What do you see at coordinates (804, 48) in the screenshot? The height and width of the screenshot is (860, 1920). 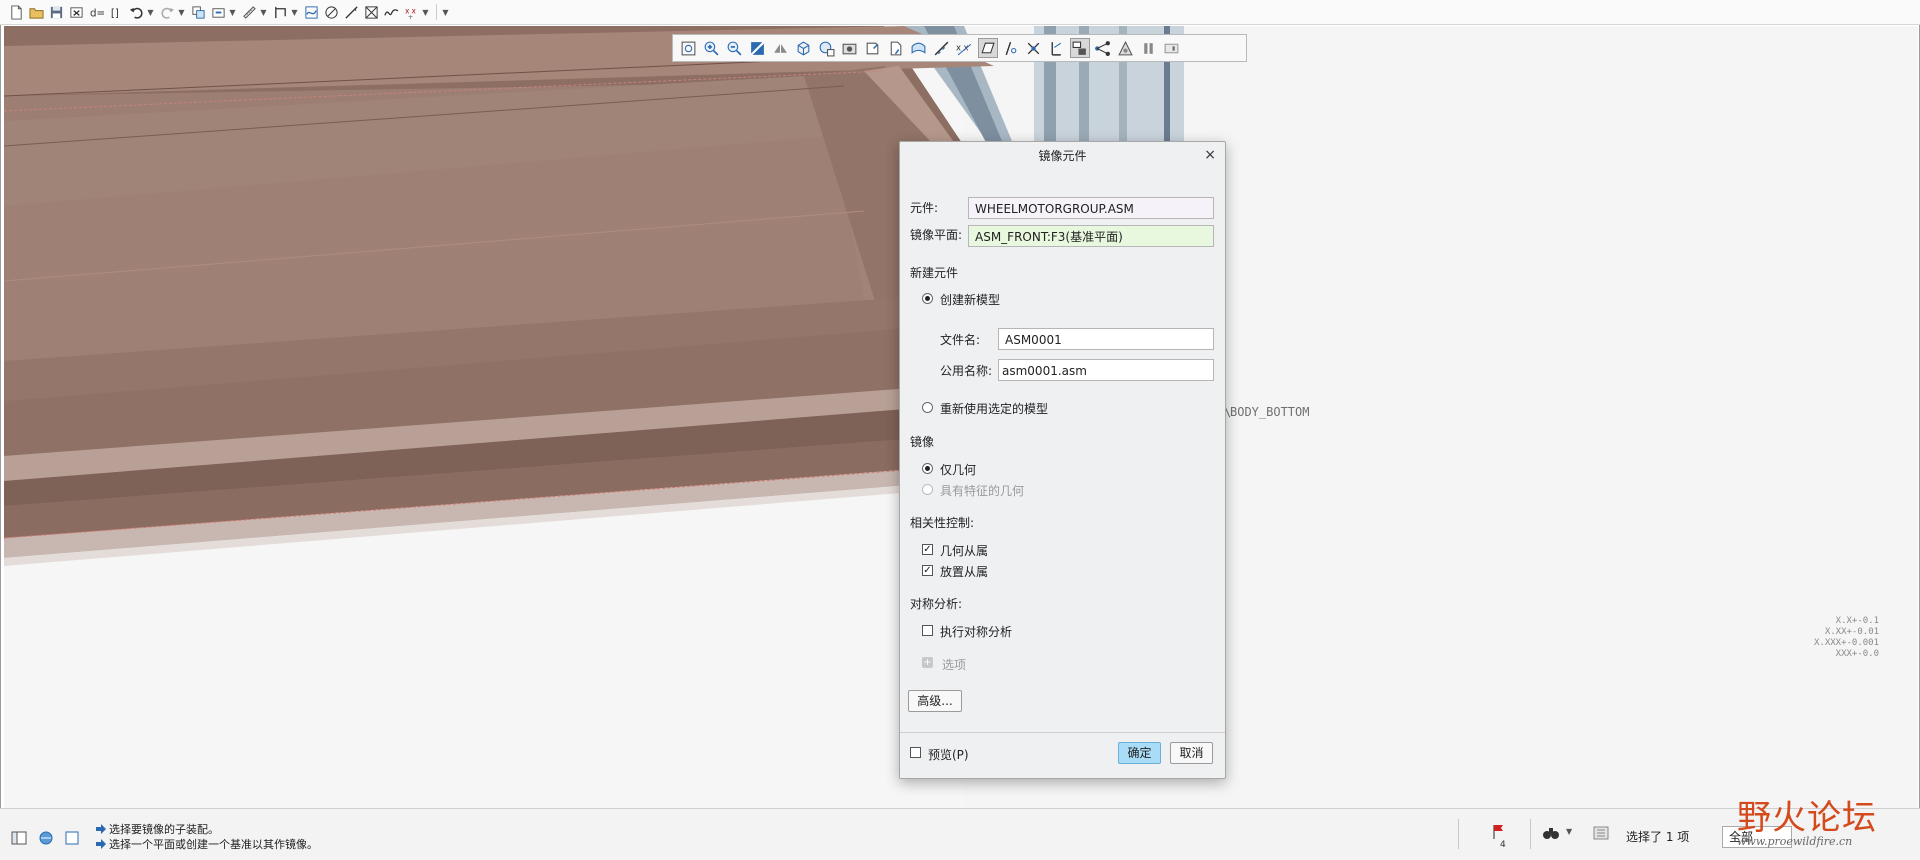 I see `saved-orientations-icon` at bounding box center [804, 48].